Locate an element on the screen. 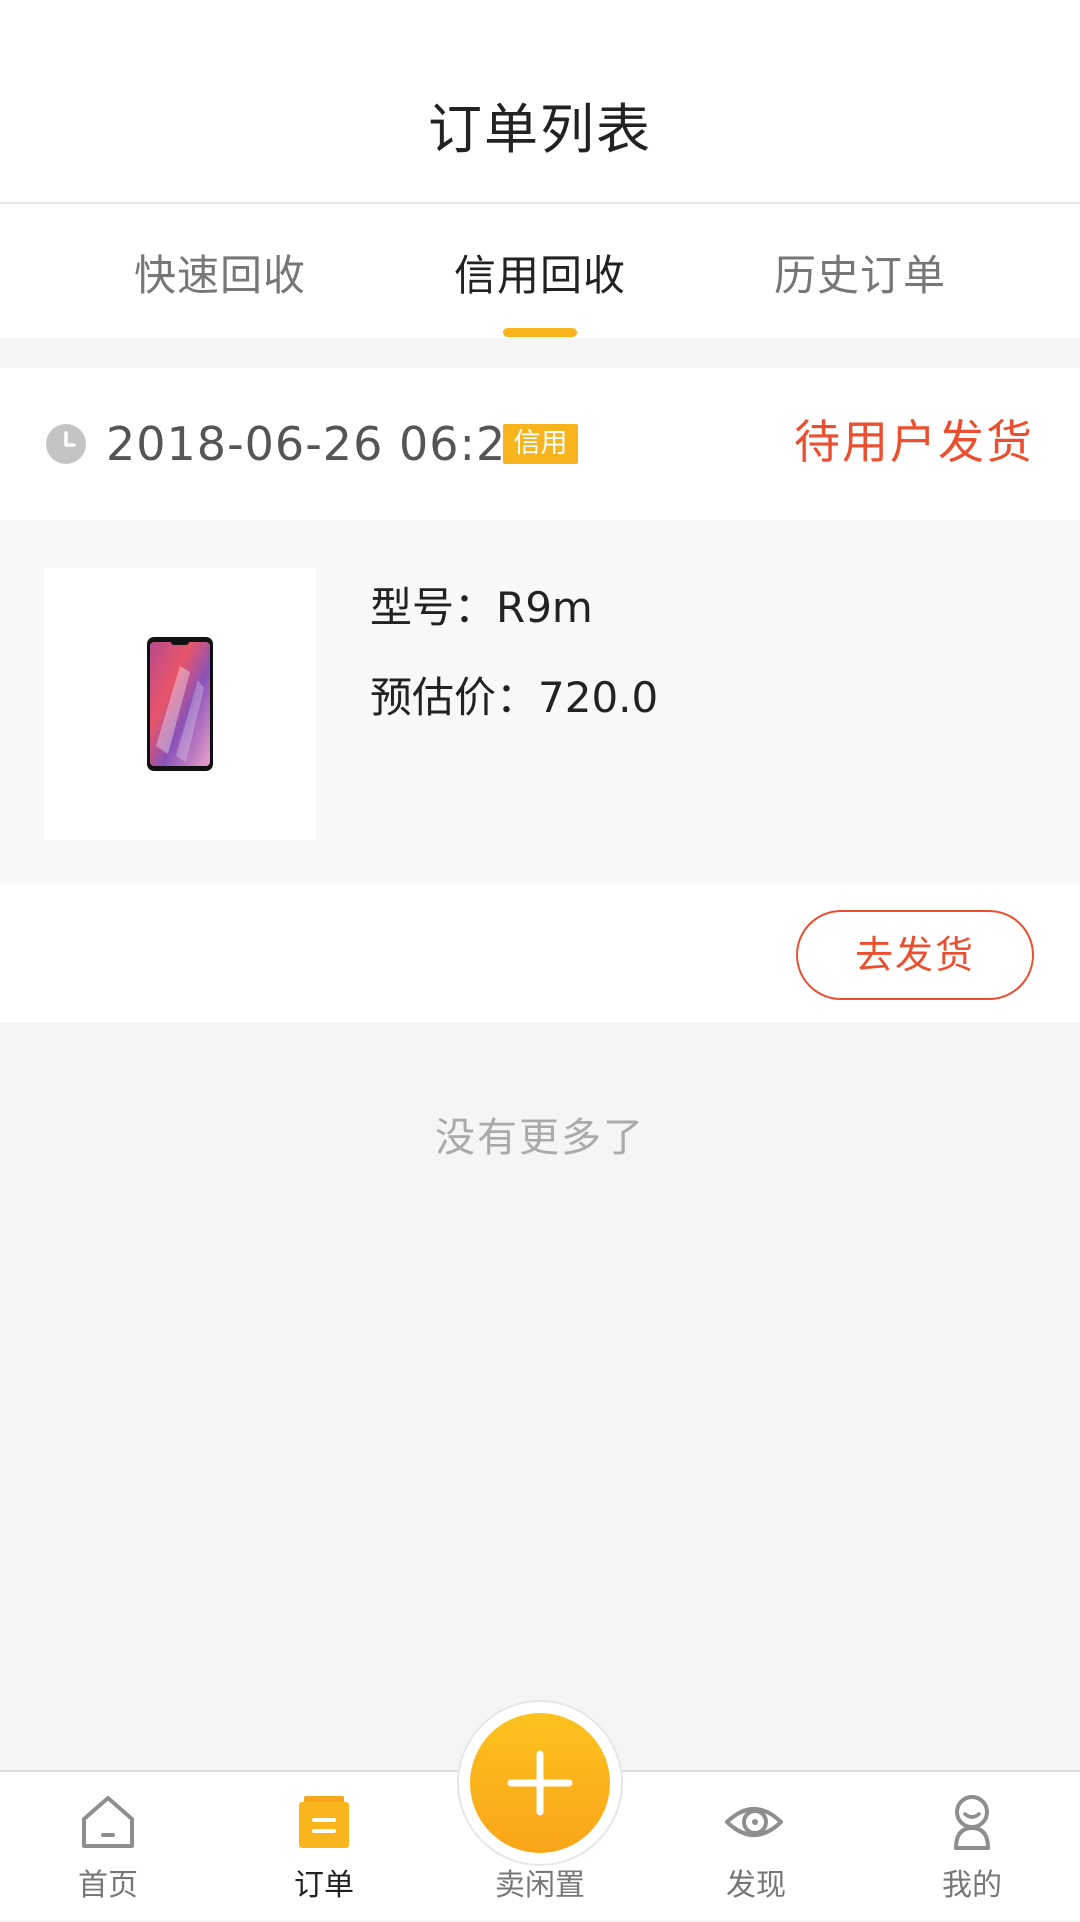  list-end-text: 没有更多了 is located at coordinates (540, 1138).